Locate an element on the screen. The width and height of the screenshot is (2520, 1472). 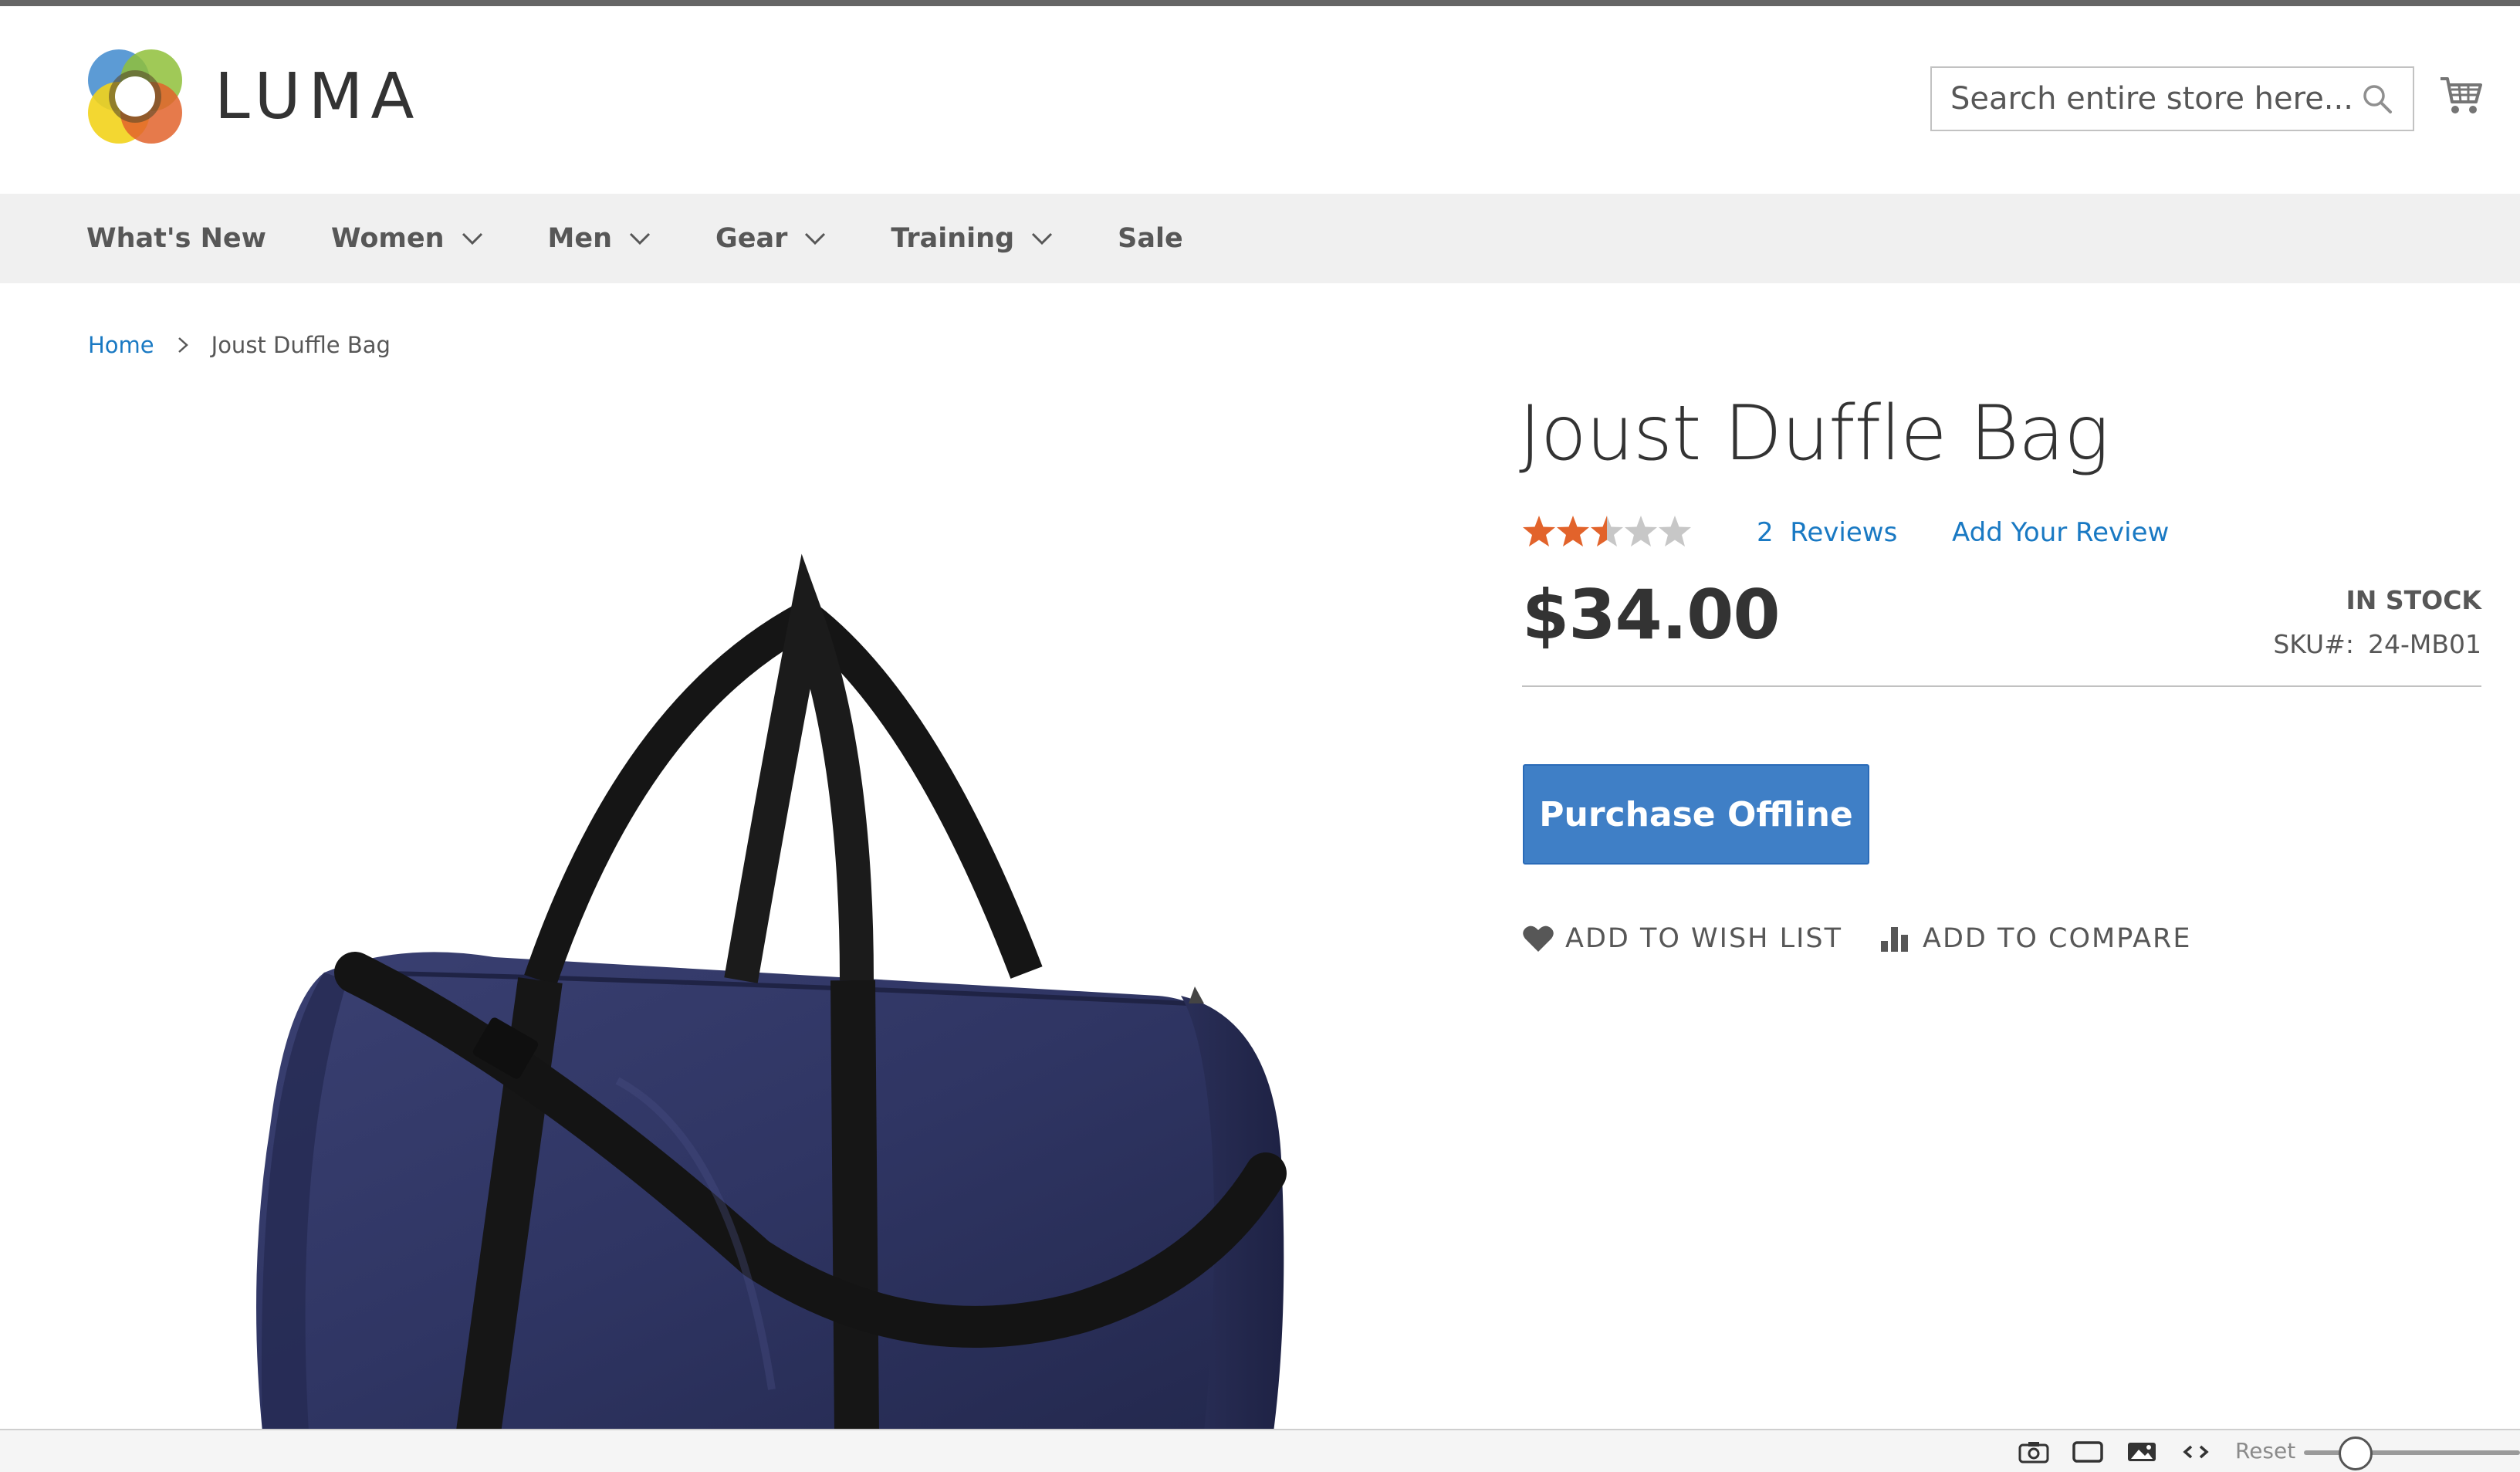
main-nav: What's New Women Men Gear Training Sale is located at coordinates (1260, 239).